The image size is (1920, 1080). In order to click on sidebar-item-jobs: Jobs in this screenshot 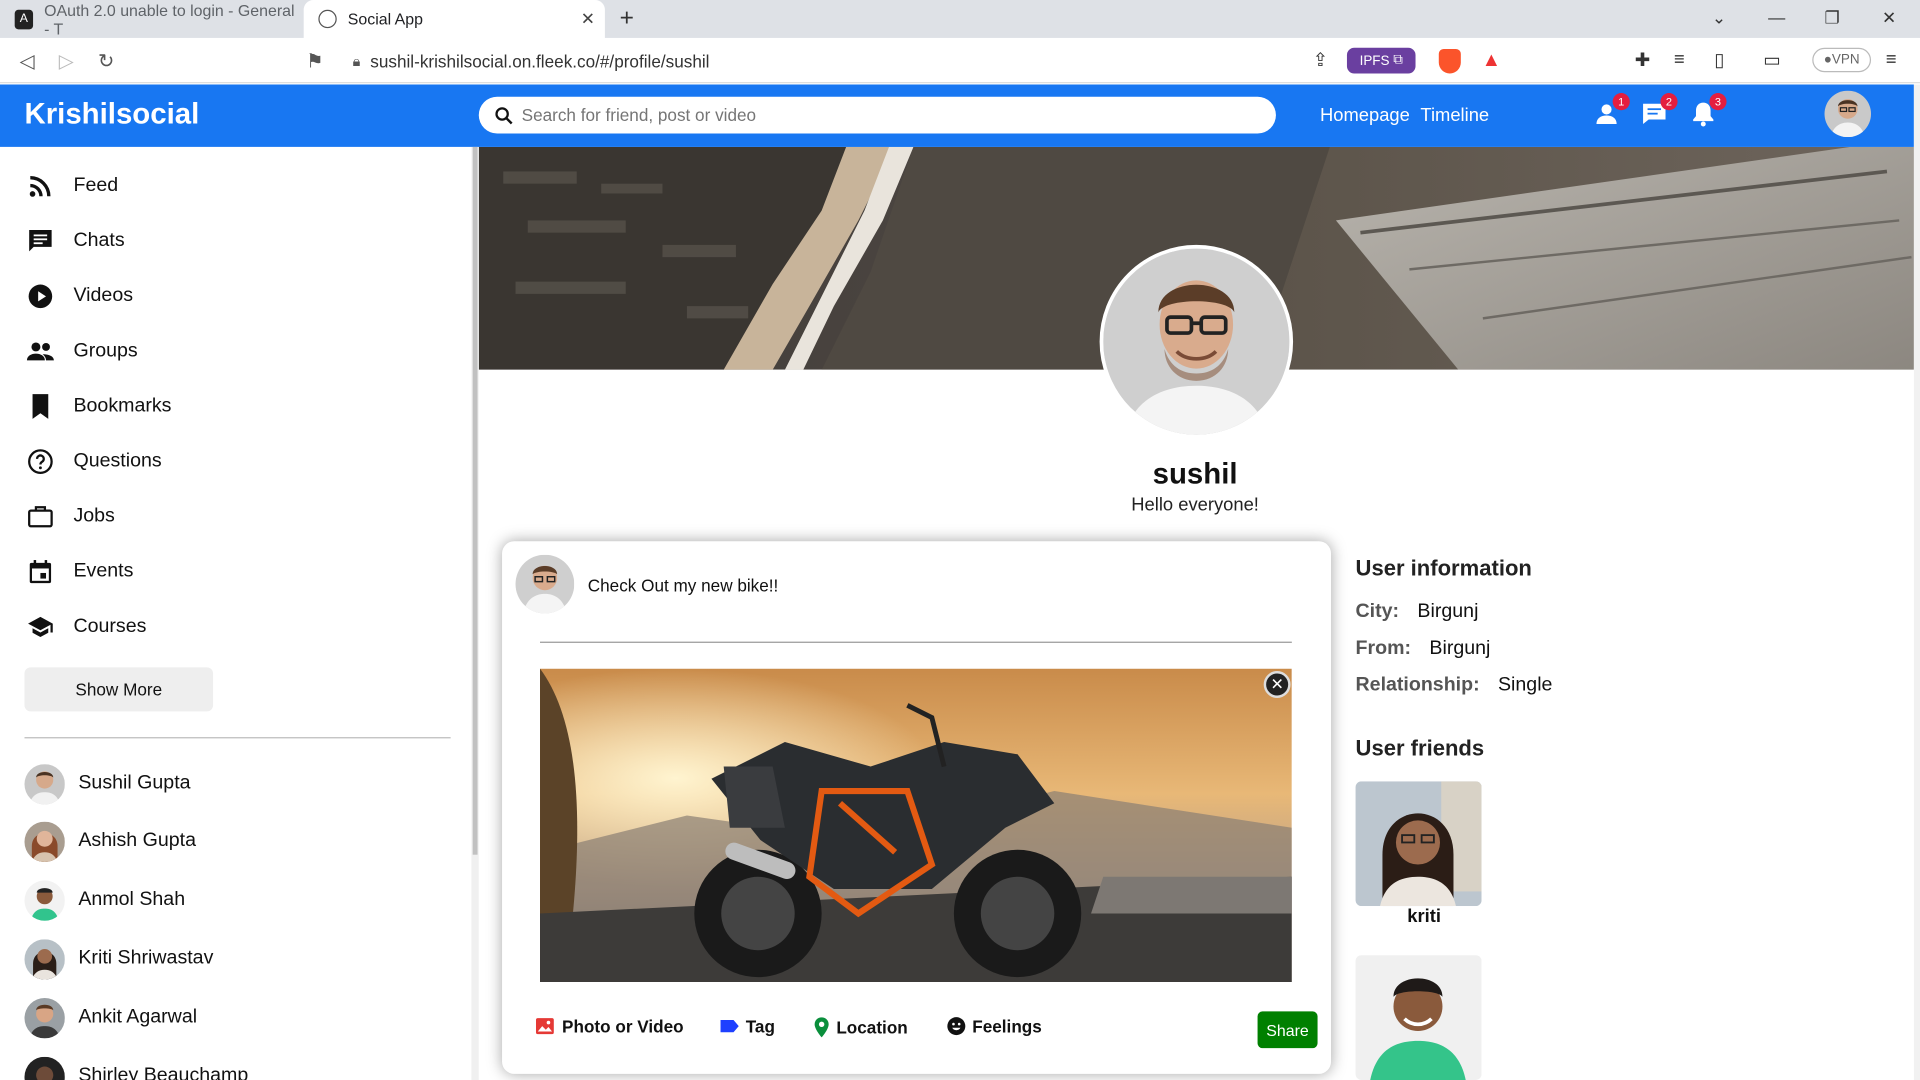, I will do `click(69, 517)`.